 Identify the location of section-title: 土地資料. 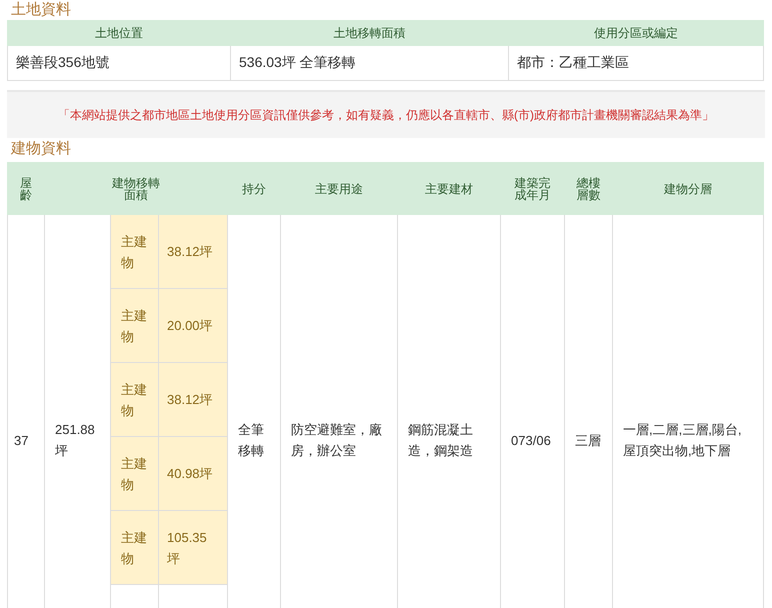
(41, 10).